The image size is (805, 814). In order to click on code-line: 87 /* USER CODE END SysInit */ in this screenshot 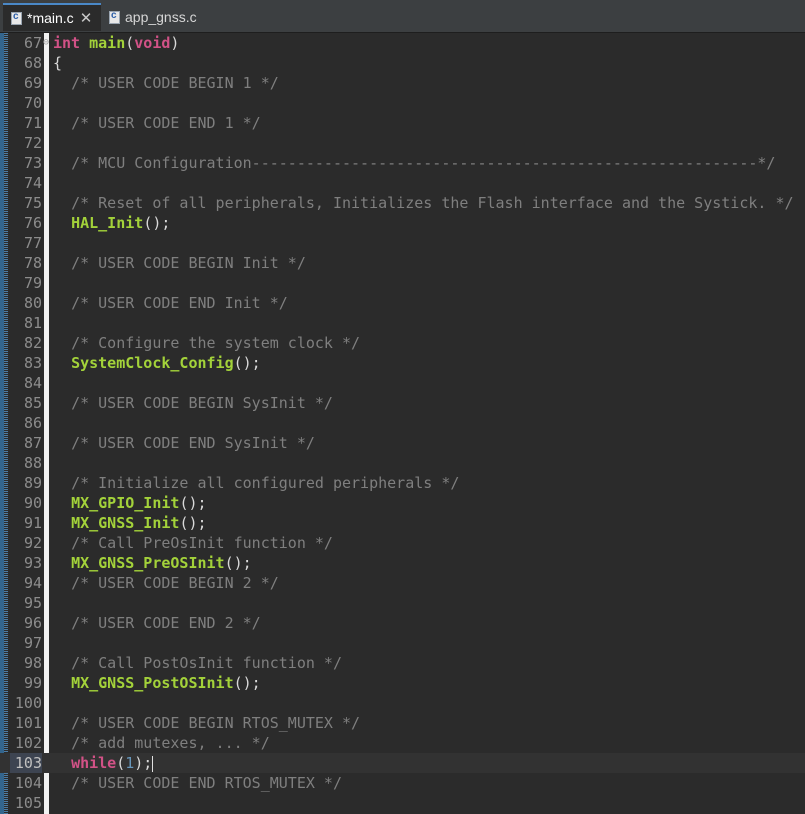, I will do `click(402, 443)`.